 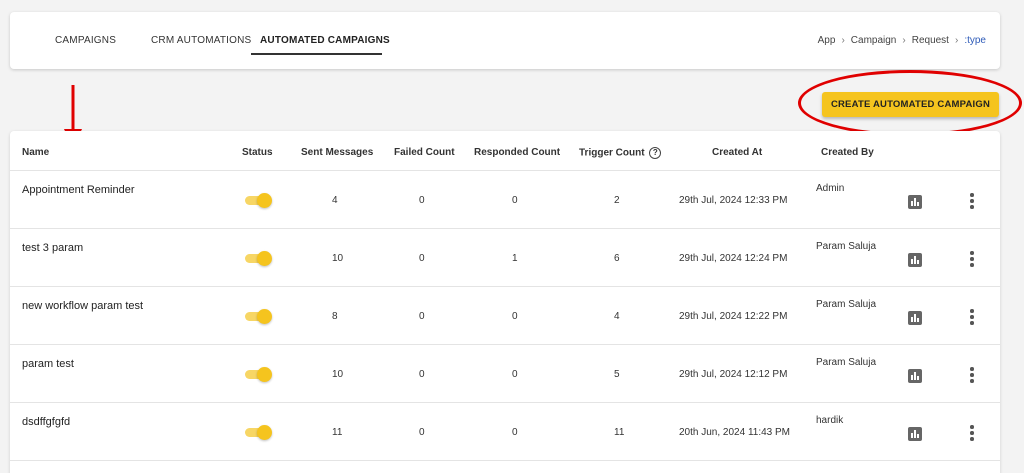 What do you see at coordinates (847, 152) in the screenshot?
I see `column-header-created-by: Created By` at bounding box center [847, 152].